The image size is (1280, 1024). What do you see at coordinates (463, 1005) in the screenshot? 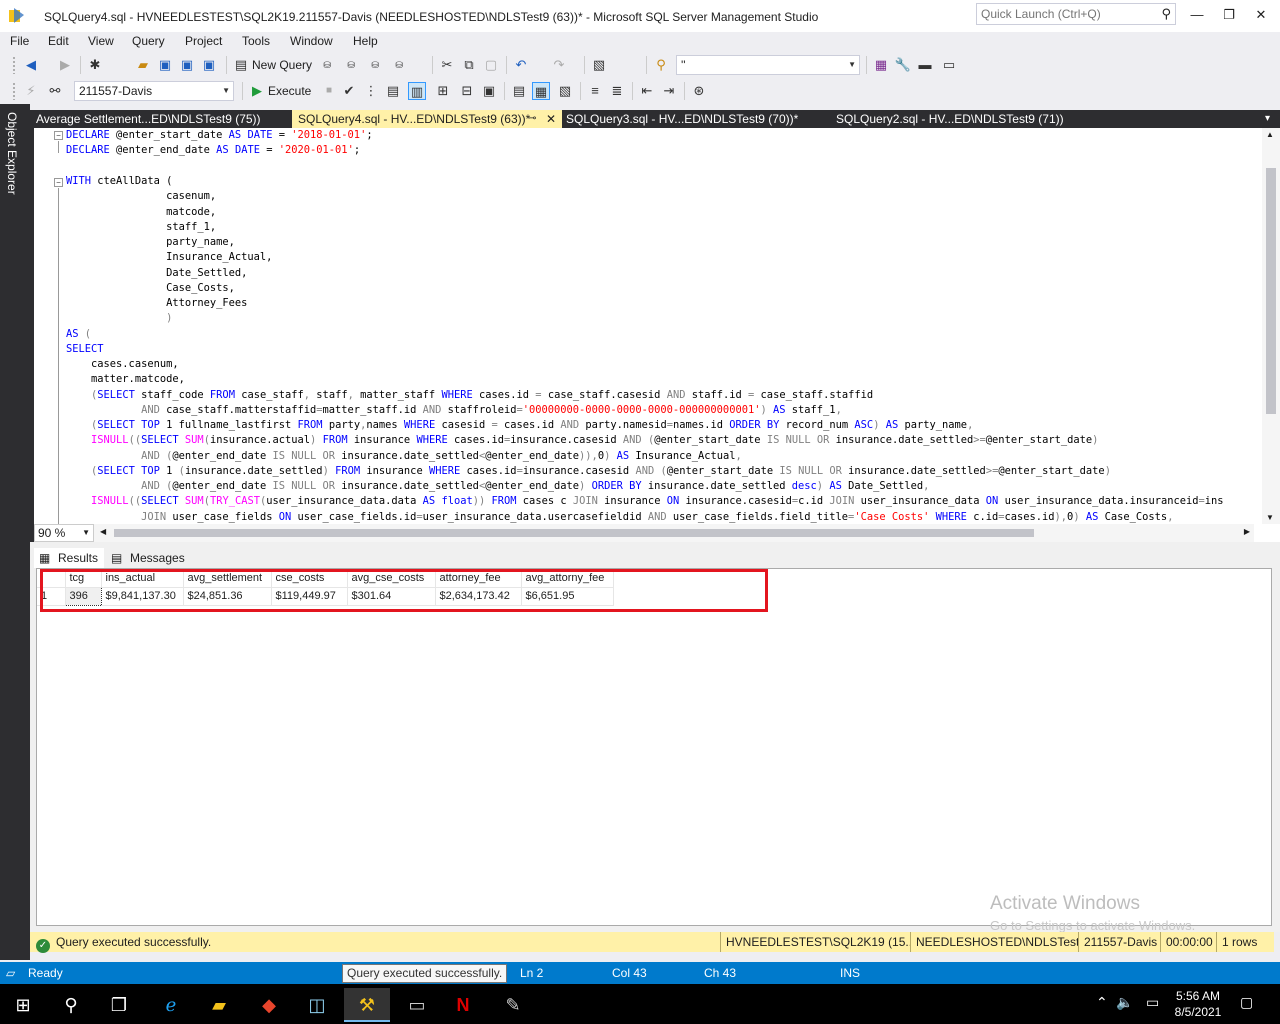
I see `needles-icon: N` at bounding box center [463, 1005].